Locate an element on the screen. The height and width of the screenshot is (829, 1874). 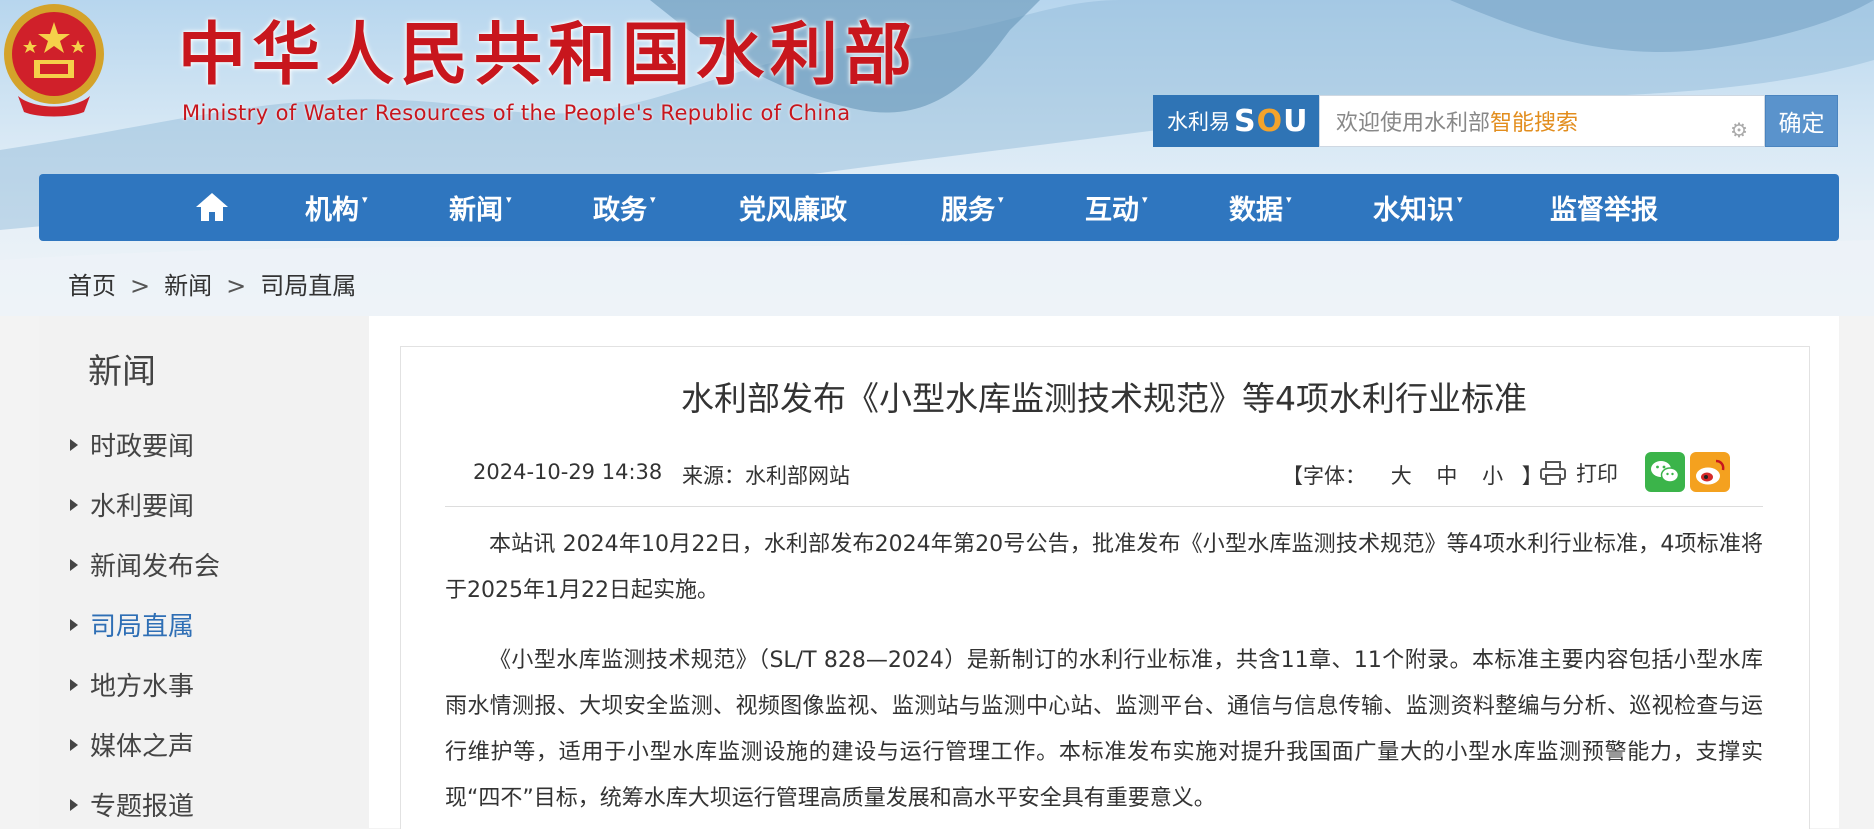
sidebar-item-special-reports: 专题报道 is located at coordinates (132, 804).